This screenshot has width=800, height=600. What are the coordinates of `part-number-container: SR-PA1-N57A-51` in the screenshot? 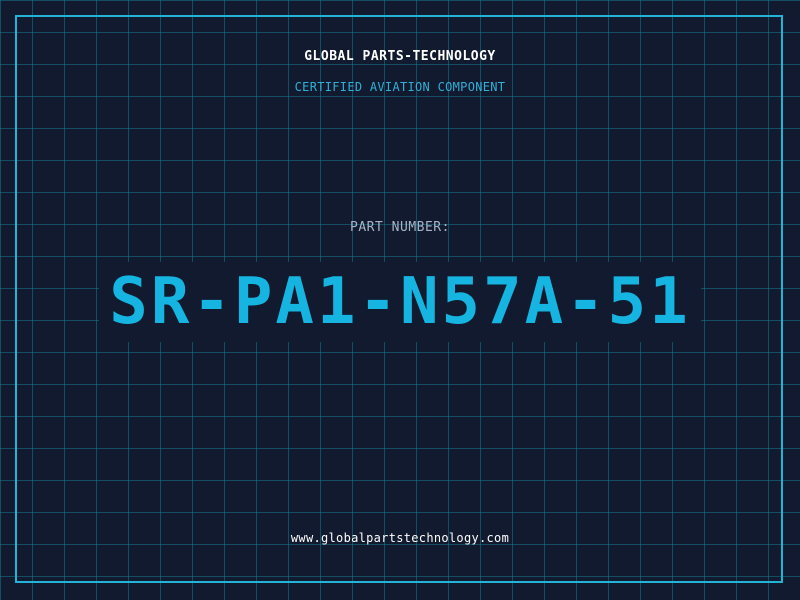 It's located at (400, 302).